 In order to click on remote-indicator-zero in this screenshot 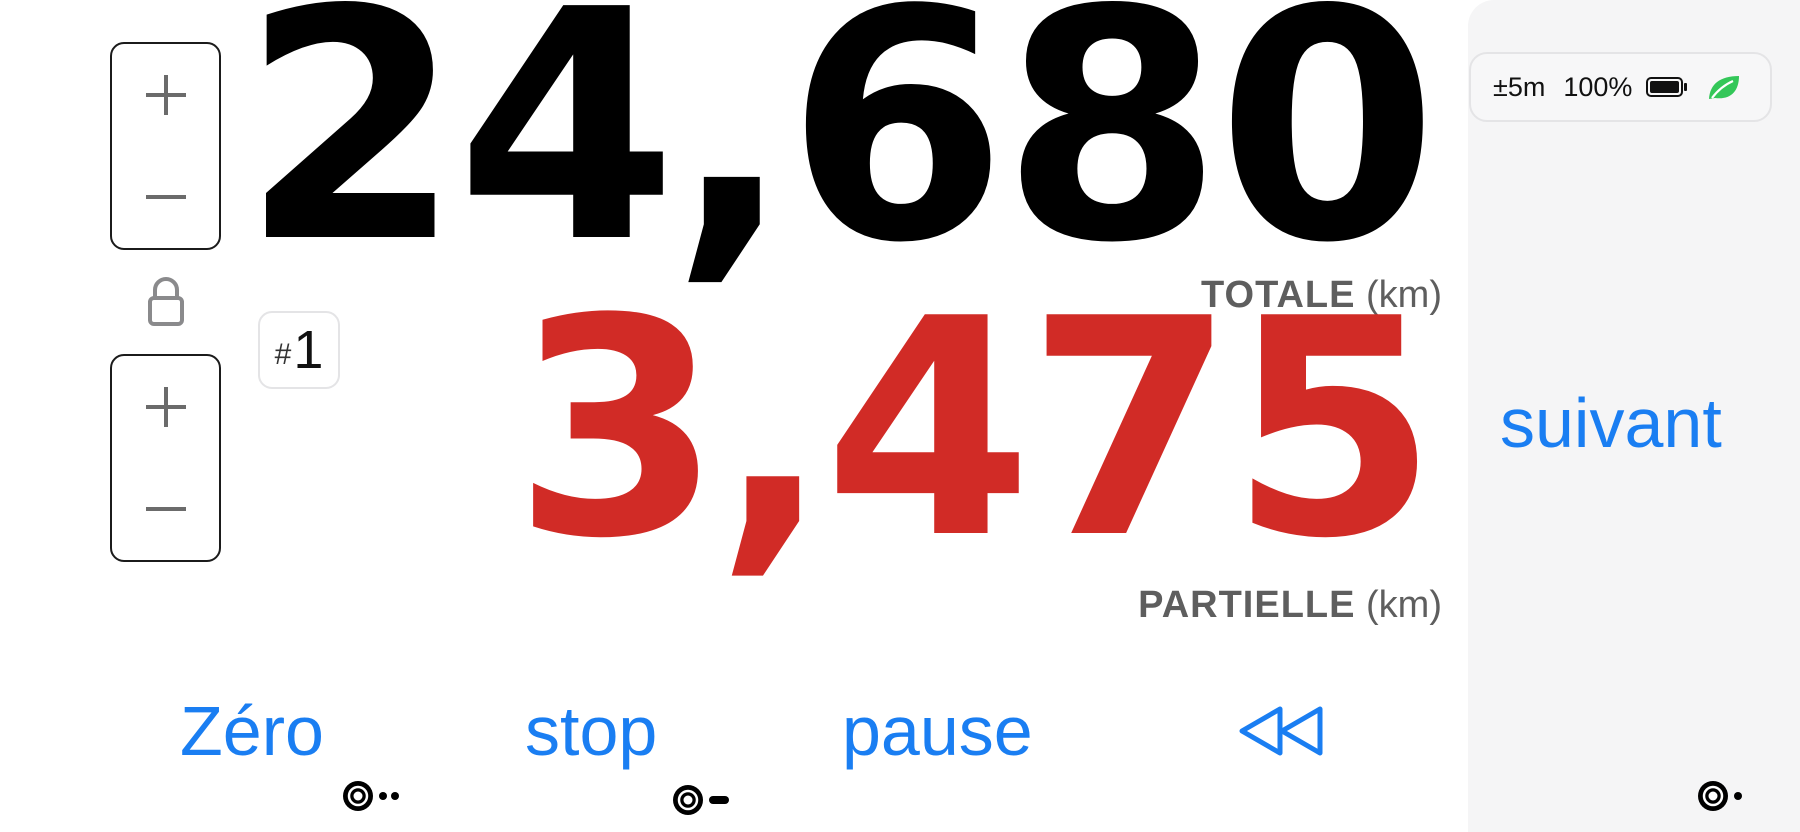, I will do `click(372, 796)`.